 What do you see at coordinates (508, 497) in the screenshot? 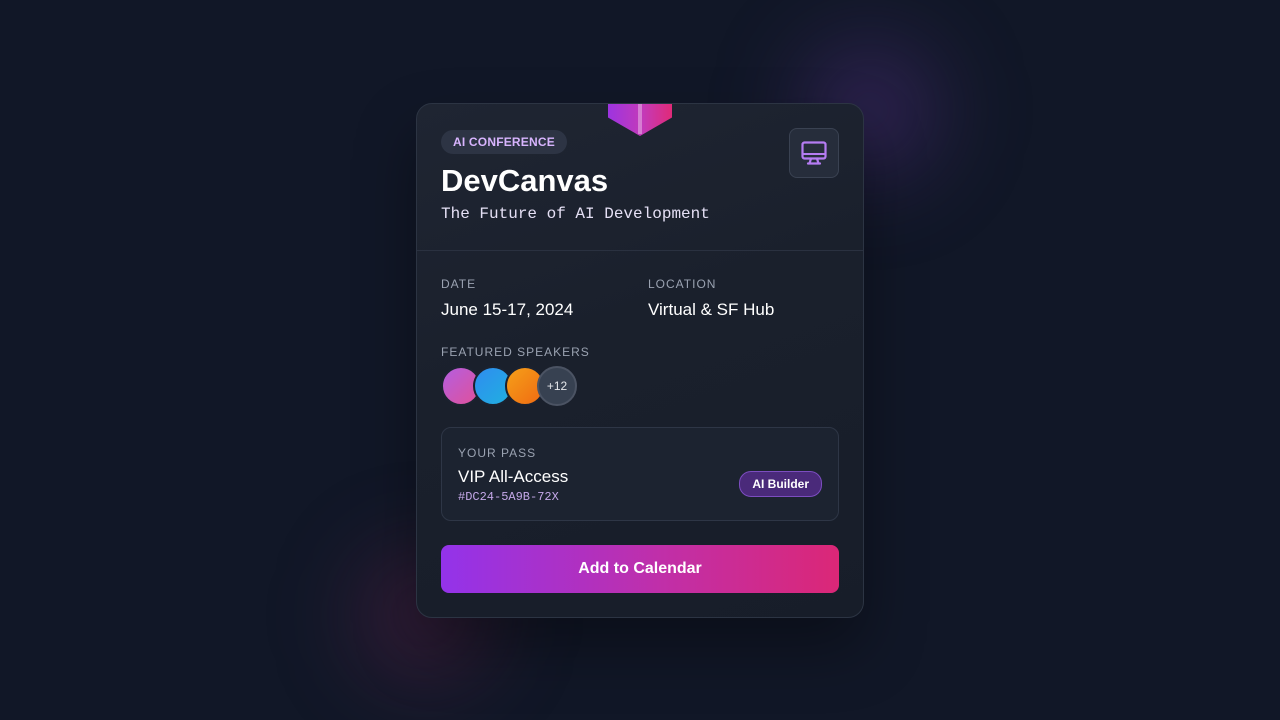
I see `pass-code: #DC24-5A9B-72X` at bounding box center [508, 497].